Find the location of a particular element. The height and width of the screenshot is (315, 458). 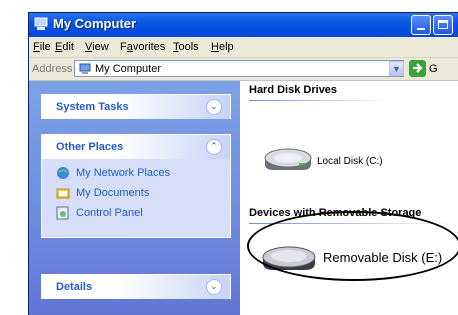

address-bar: Address My Computer ▼ G is located at coordinates (243, 69).